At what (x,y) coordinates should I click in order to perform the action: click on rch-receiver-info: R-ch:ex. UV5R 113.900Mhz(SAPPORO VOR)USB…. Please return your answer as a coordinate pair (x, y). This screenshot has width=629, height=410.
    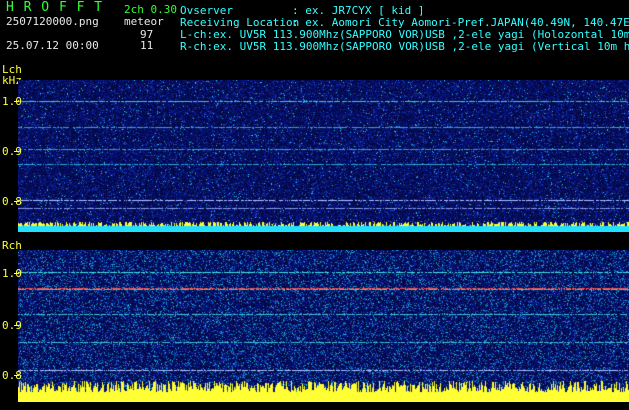
    Looking at the image, I should click on (404, 46).